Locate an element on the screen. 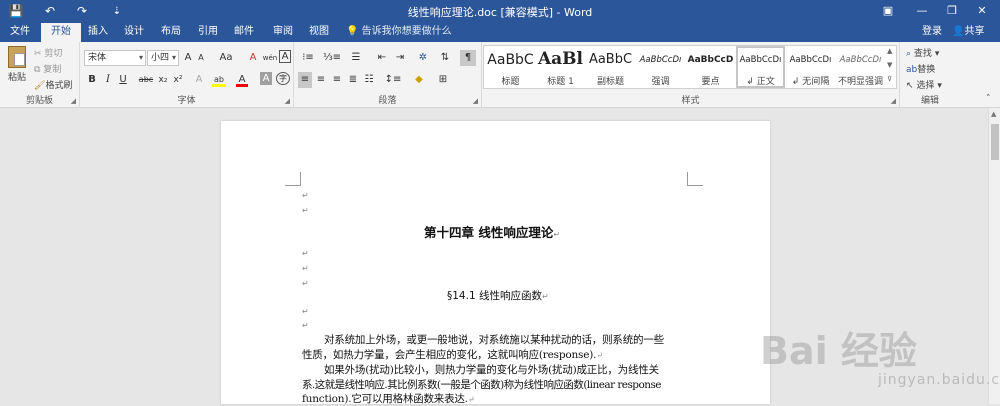  tab-review: 审阅 is located at coordinates (283, 32).